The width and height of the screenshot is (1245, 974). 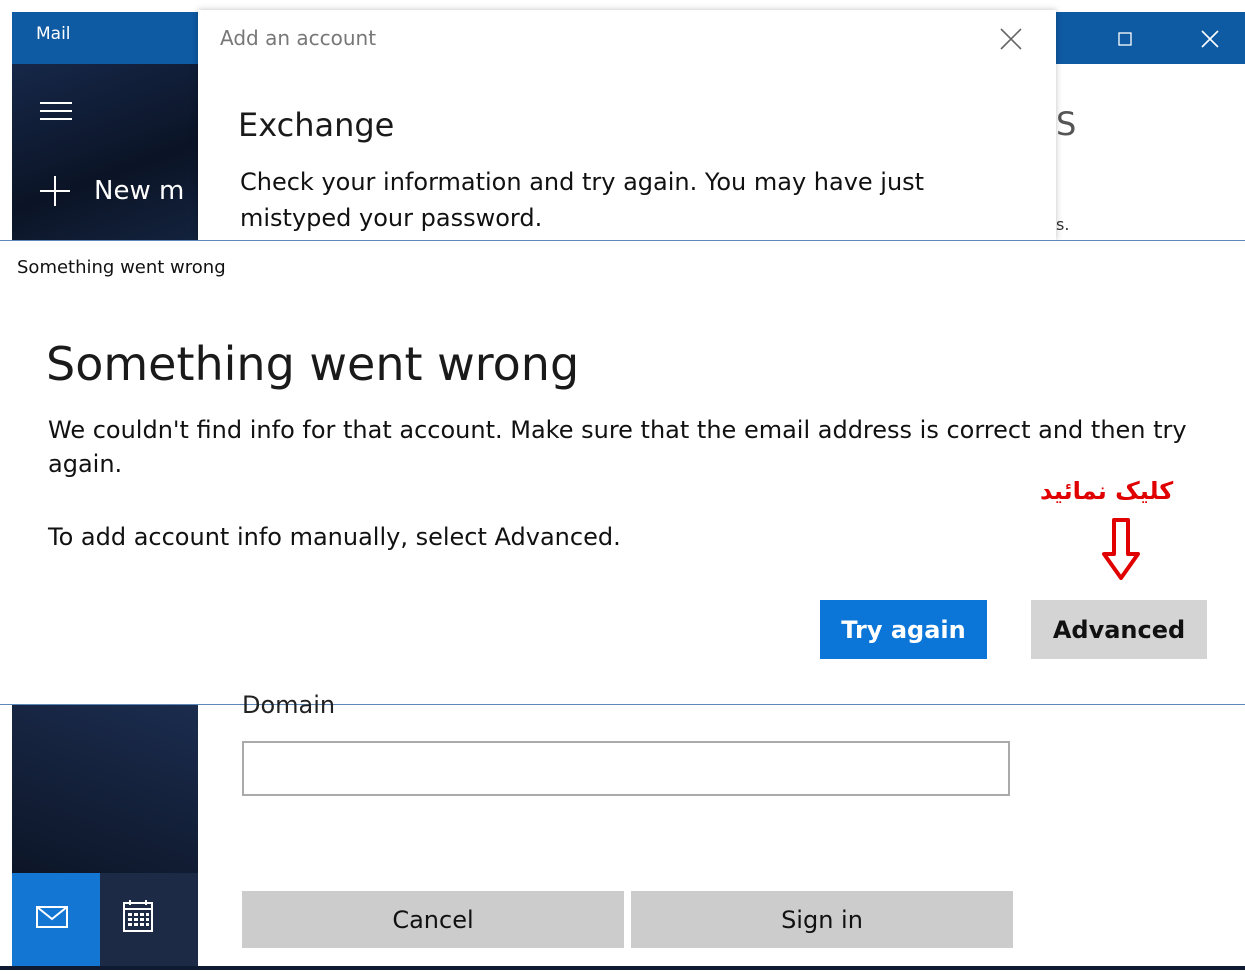 I want to click on taskbar-edge, so click(x=622, y=968).